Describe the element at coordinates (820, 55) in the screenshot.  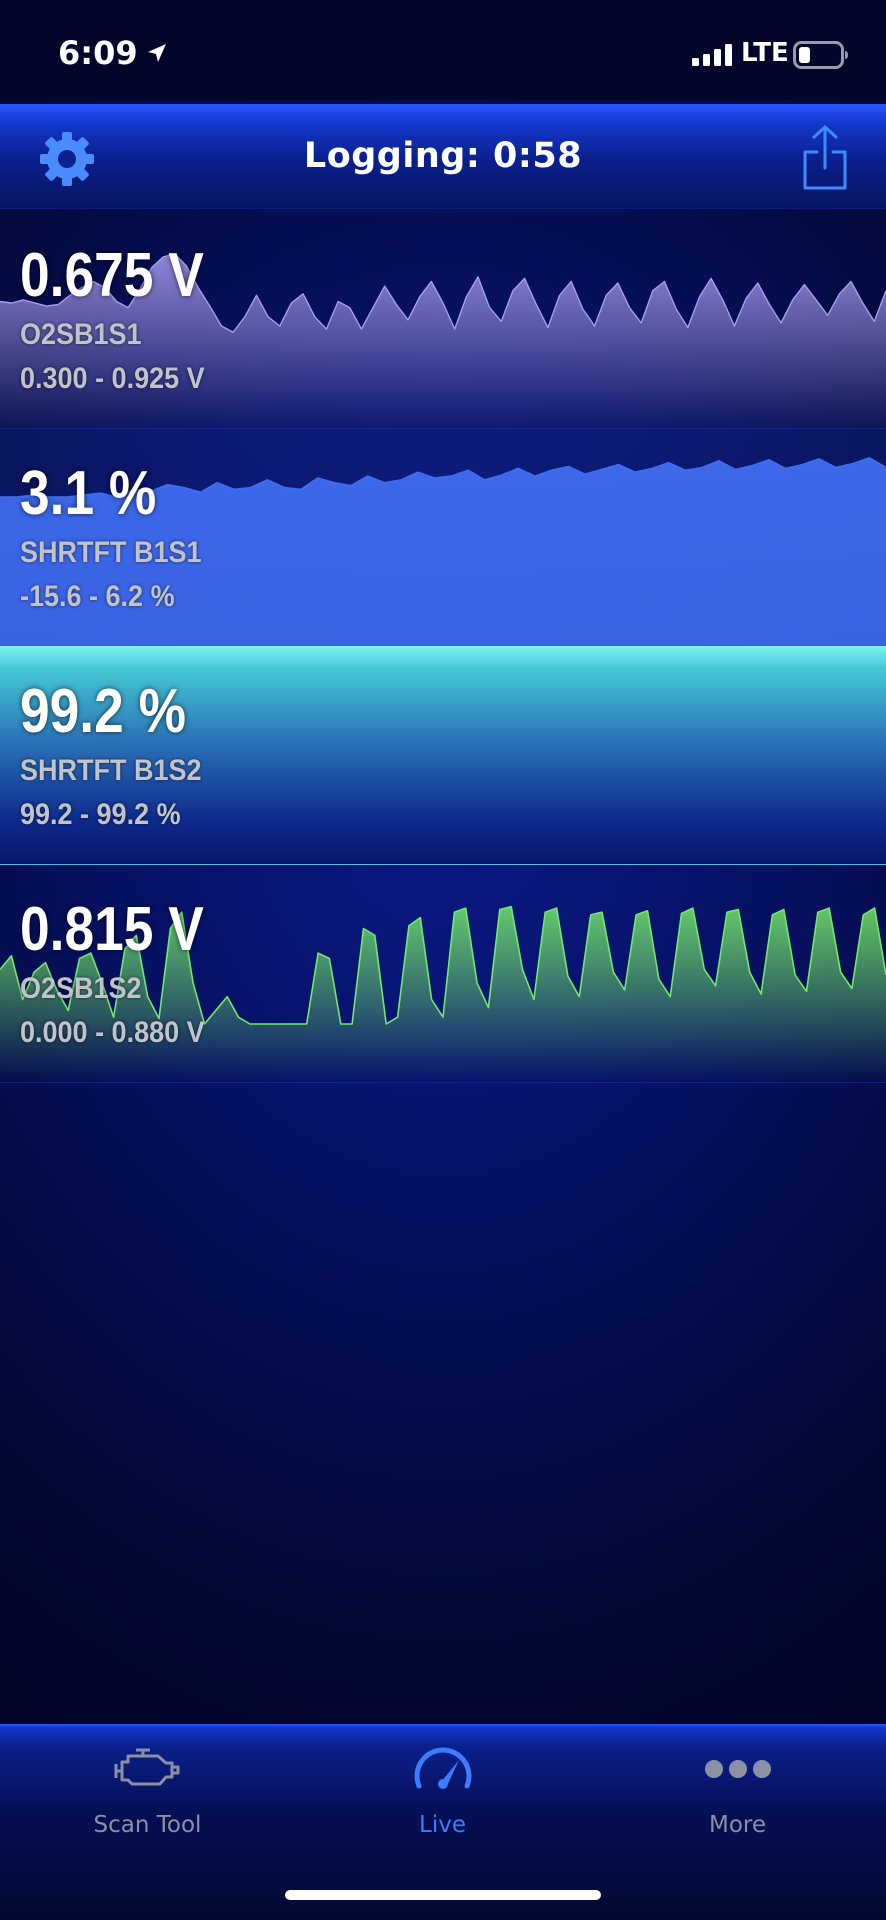
I see `battery-low-icon` at that location.